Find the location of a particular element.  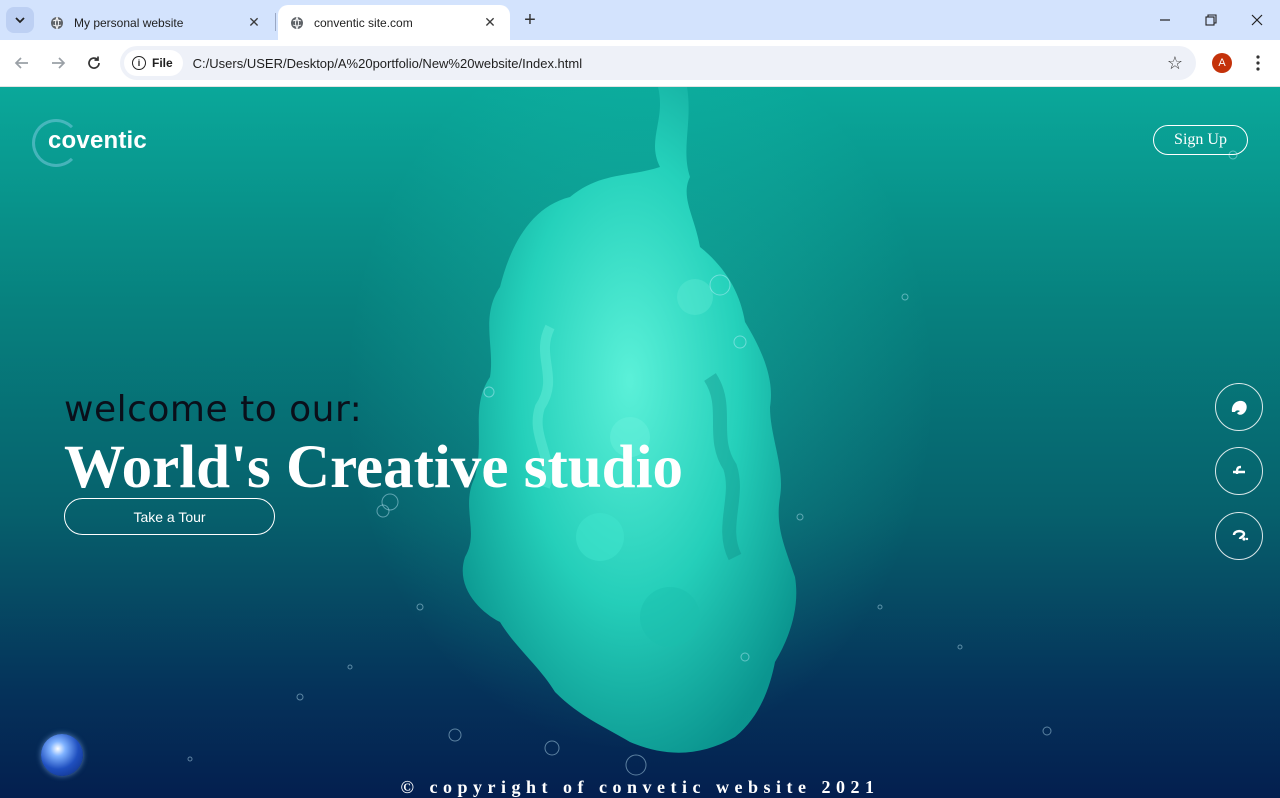

star-icon: ☆ is located at coordinates (1175, 63).